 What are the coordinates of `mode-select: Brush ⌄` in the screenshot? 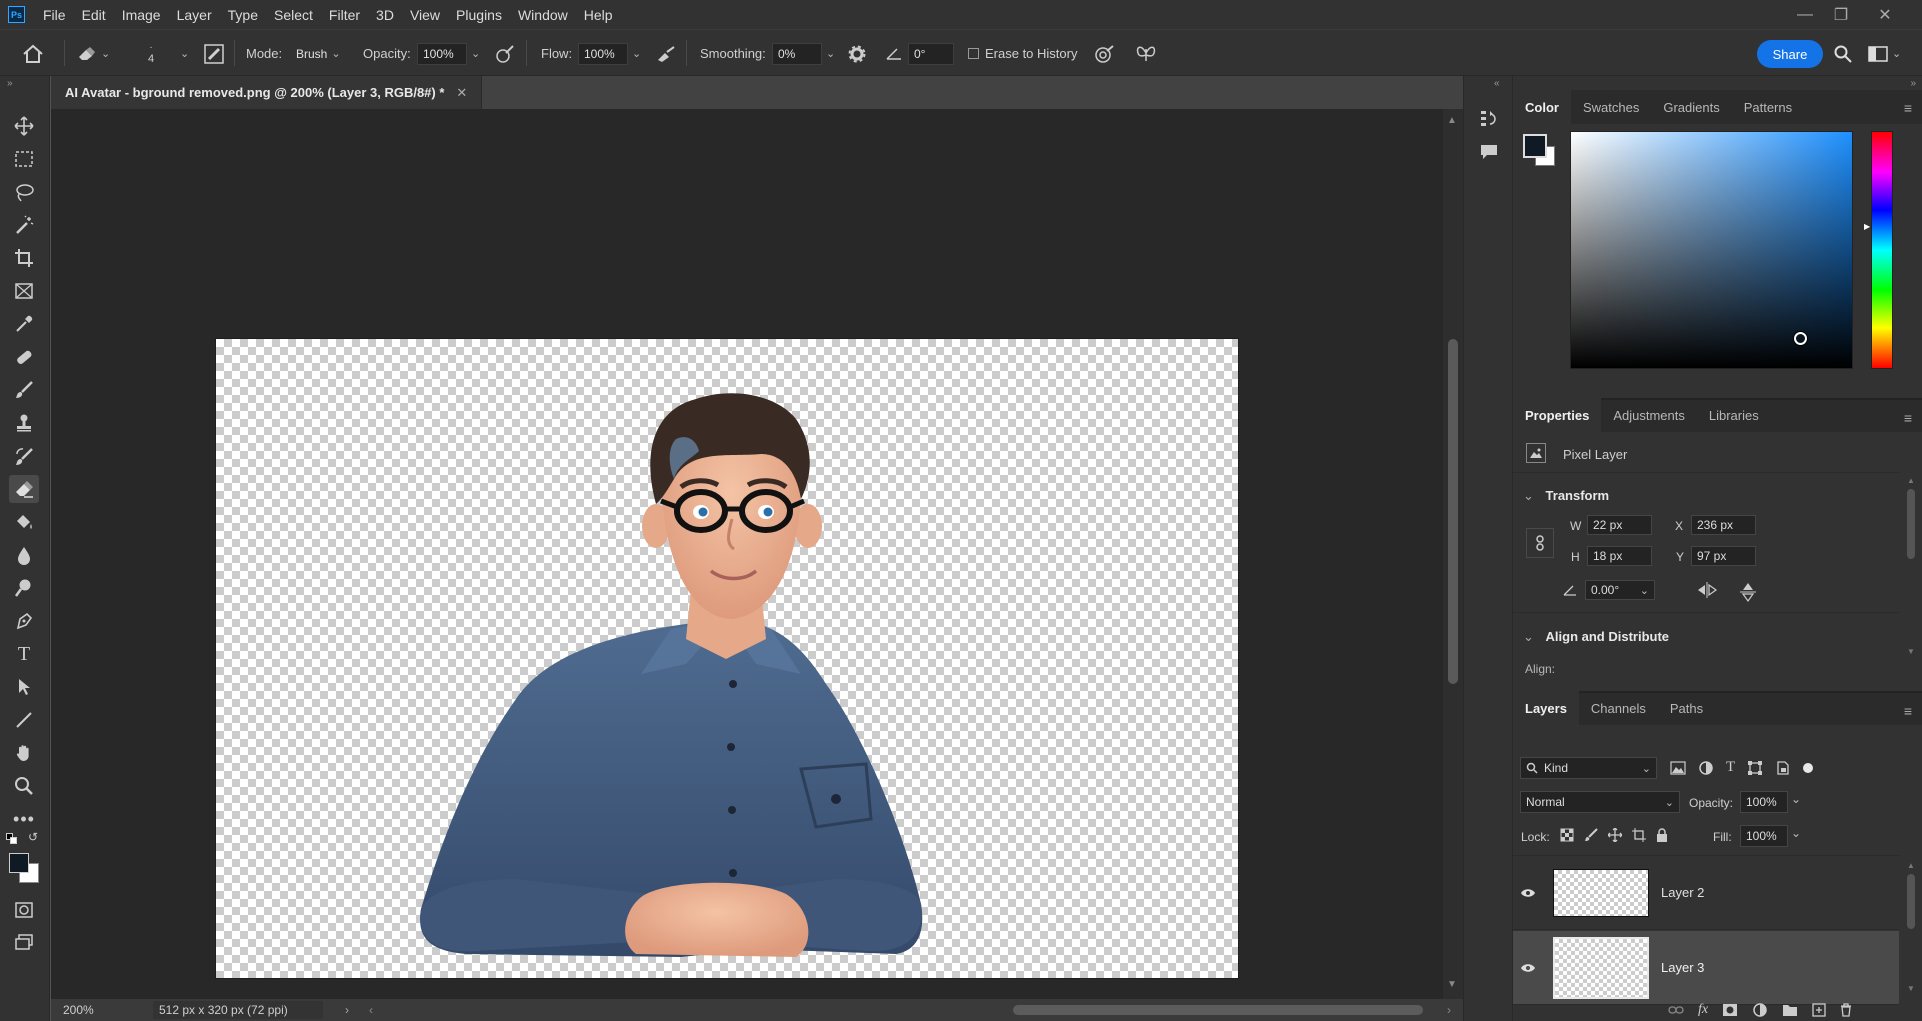 It's located at (321, 53).